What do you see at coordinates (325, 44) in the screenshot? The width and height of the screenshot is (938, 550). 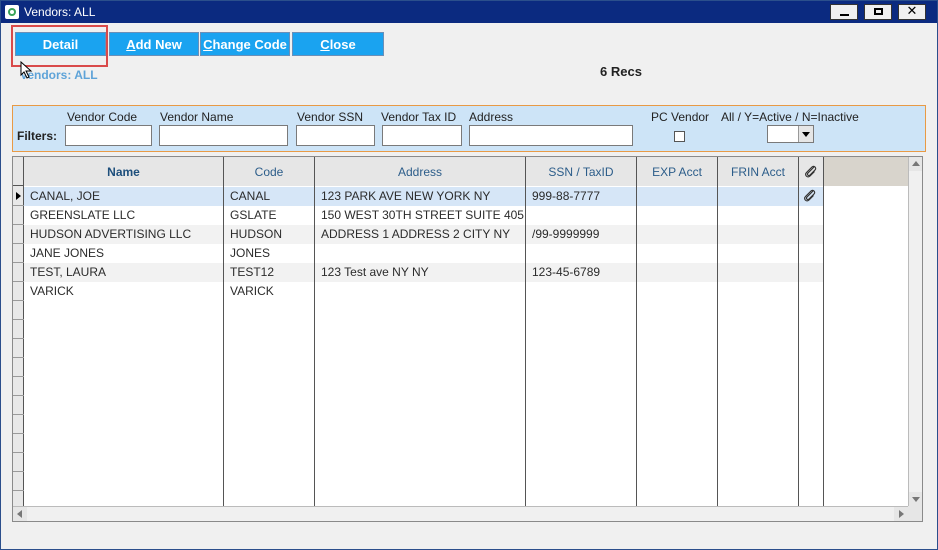 I see `close-mnemonic: C` at bounding box center [325, 44].